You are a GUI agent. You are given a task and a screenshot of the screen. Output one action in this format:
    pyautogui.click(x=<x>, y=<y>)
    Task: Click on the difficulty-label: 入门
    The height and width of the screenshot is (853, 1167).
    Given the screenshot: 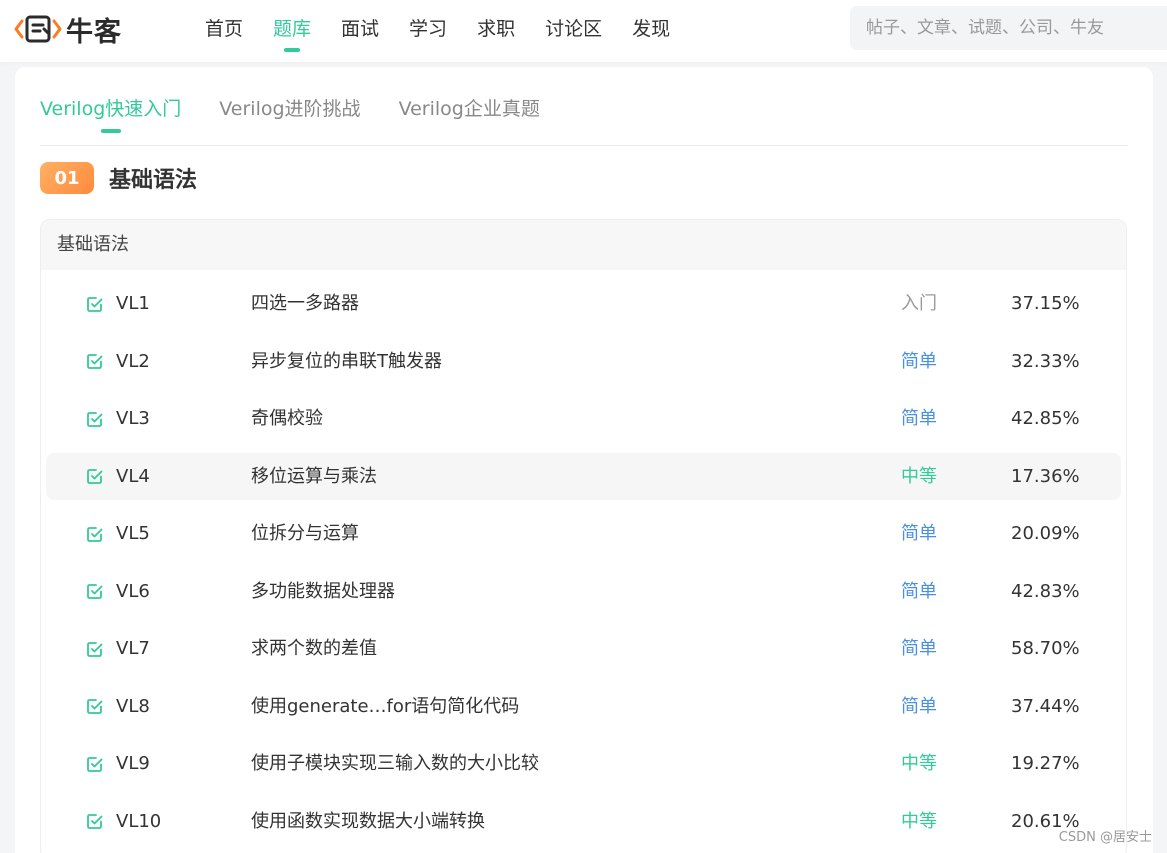 What is the action you would take?
    pyautogui.click(x=919, y=303)
    